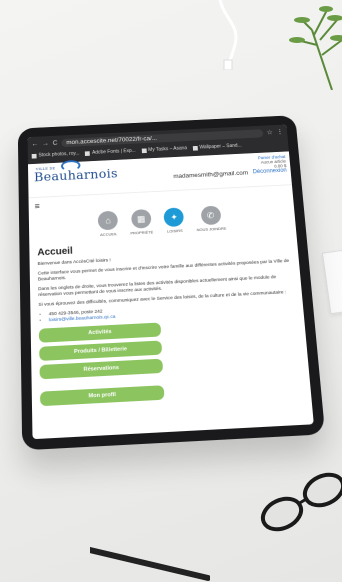  I want to click on menu-icon: ⋮, so click(279, 132).